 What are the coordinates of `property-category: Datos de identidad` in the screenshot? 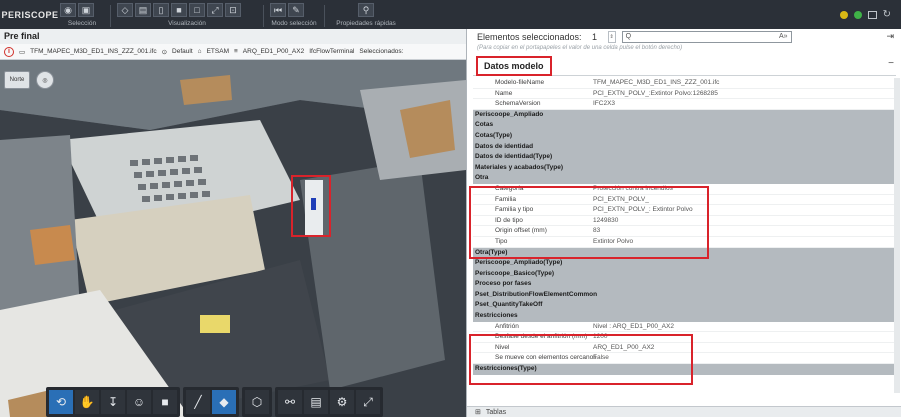 It's located at (683, 147).